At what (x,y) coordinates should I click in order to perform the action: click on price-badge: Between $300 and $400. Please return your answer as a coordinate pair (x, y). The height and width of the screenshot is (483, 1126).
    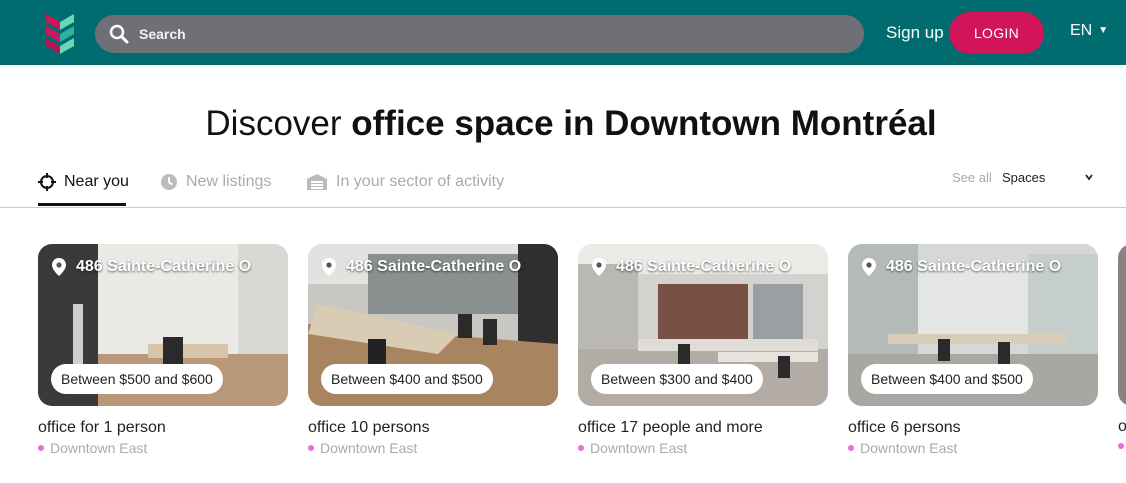
    Looking at the image, I should click on (677, 379).